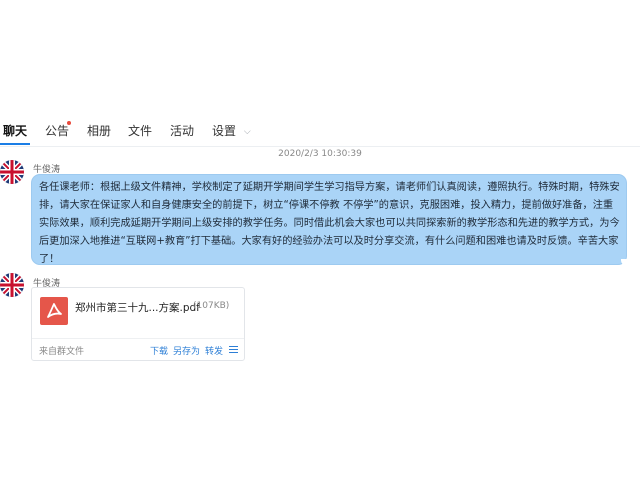  I want to click on tab-activity: 活动, so click(182, 131).